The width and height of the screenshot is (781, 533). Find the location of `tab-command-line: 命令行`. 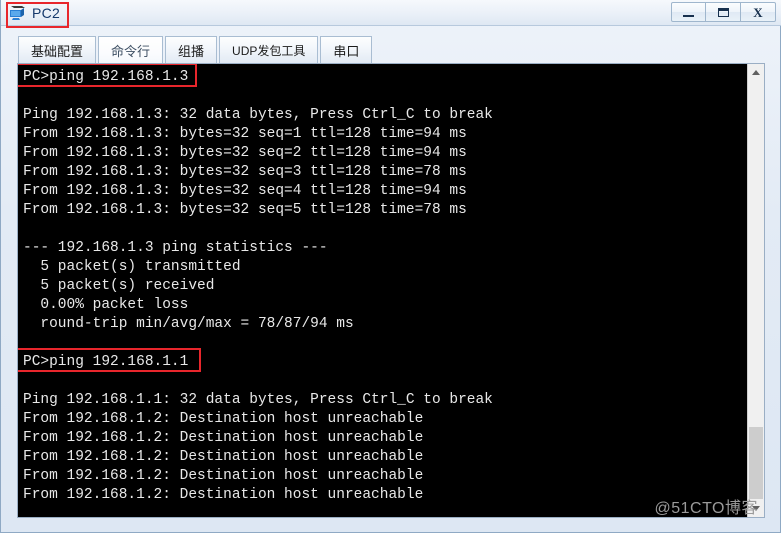

tab-command-line: 命令行 is located at coordinates (131, 49).